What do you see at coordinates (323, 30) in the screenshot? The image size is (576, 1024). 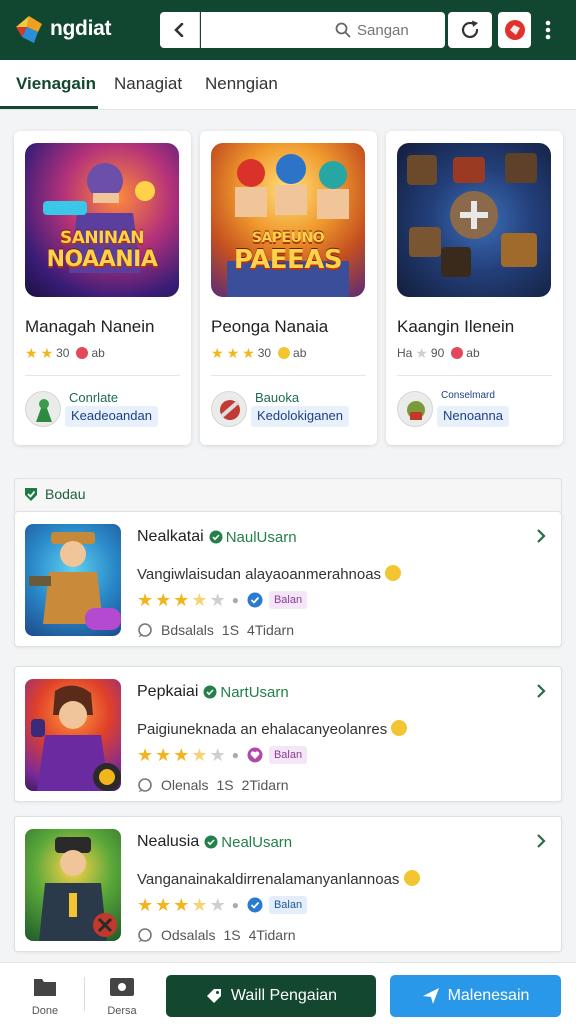 I see `search-bar` at bounding box center [323, 30].